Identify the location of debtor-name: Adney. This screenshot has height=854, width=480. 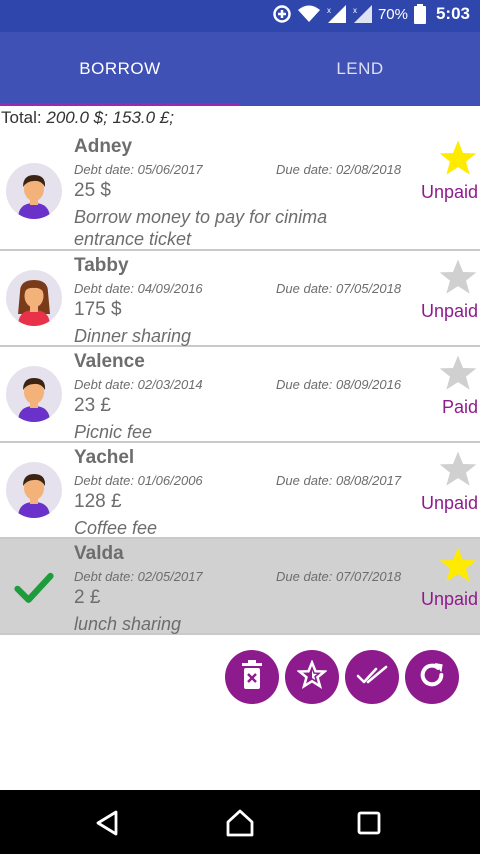
(103, 146).